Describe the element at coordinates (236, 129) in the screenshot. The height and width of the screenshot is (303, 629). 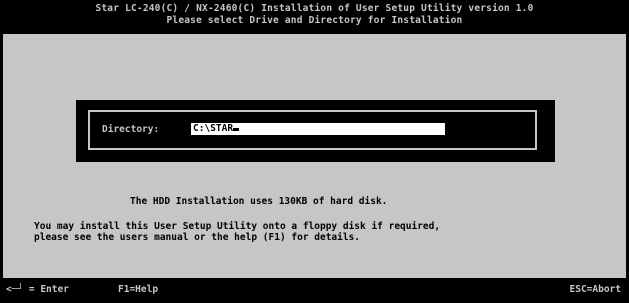
I see `text-cursor` at that location.